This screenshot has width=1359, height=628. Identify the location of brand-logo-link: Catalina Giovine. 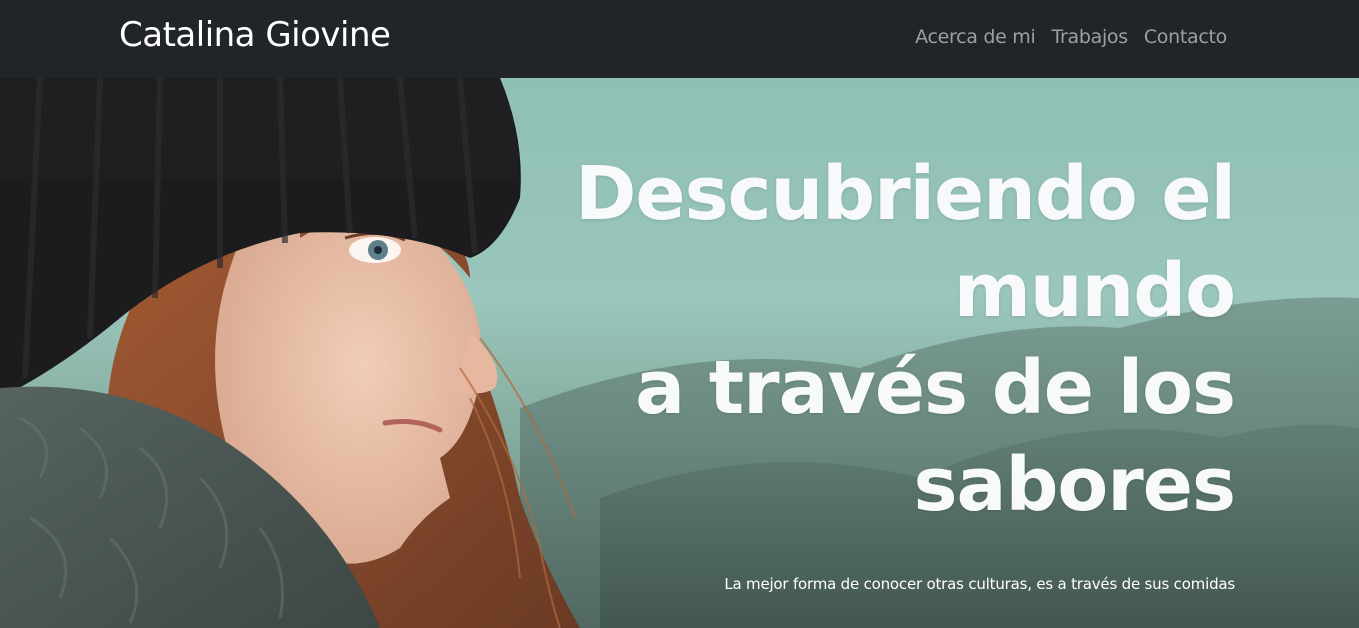
(255, 35).